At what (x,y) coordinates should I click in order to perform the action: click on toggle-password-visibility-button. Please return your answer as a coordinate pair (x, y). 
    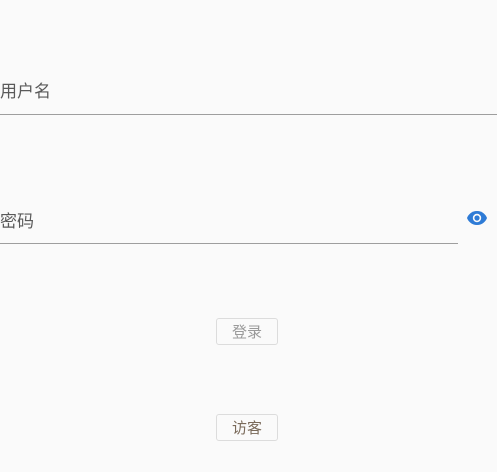
    Looking at the image, I should click on (477, 218).